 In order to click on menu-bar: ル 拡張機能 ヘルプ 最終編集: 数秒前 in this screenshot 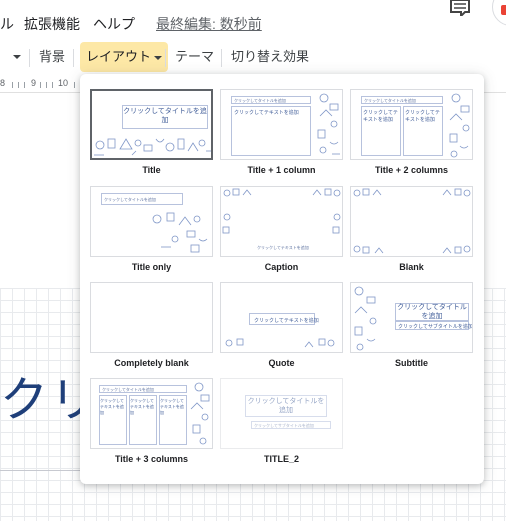, I will do `click(253, 19)`.